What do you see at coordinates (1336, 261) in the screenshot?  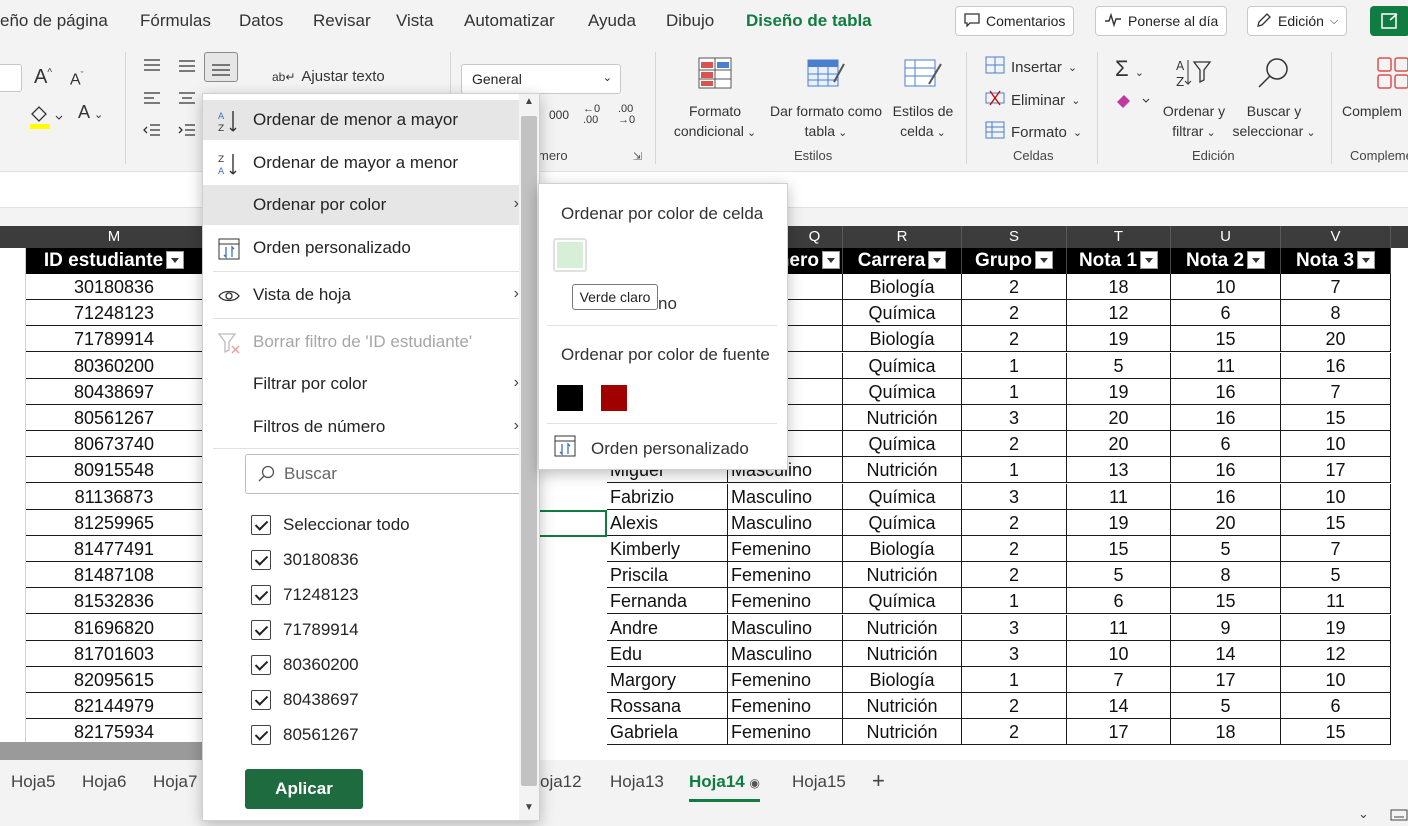 I see `header-nota3: Nota 3` at bounding box center [1336, 261].